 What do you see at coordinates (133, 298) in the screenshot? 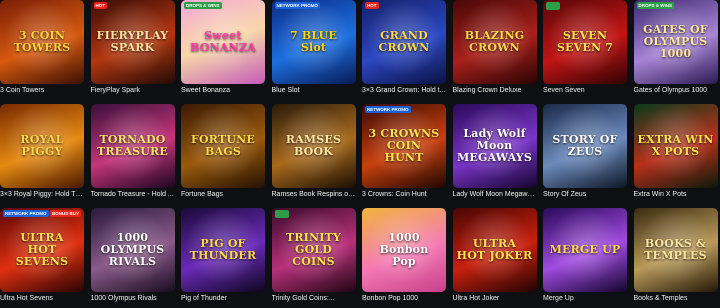
I see `game-title: 1000 Olympus Rivals` at bounding box center [133, 298].